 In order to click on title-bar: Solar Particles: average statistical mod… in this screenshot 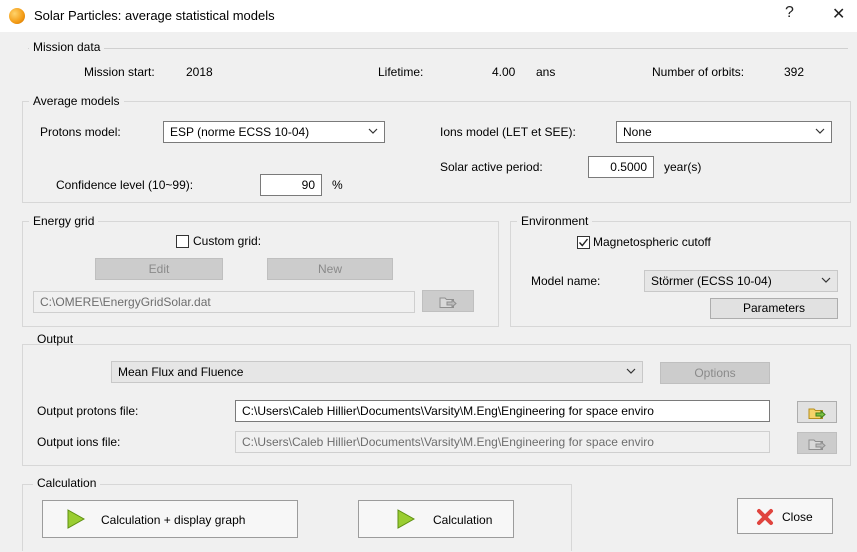, I will do `click(428, 16)`.